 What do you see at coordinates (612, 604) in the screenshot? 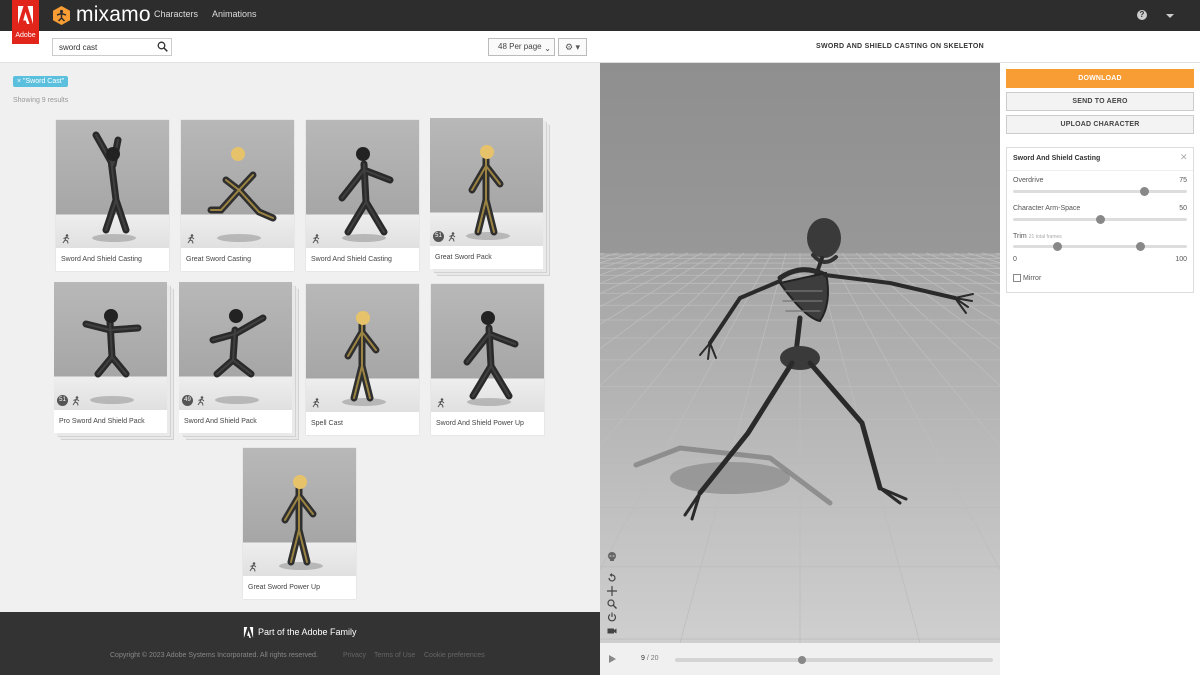
I see `zoom-icon` at bounding box center [612, 604].